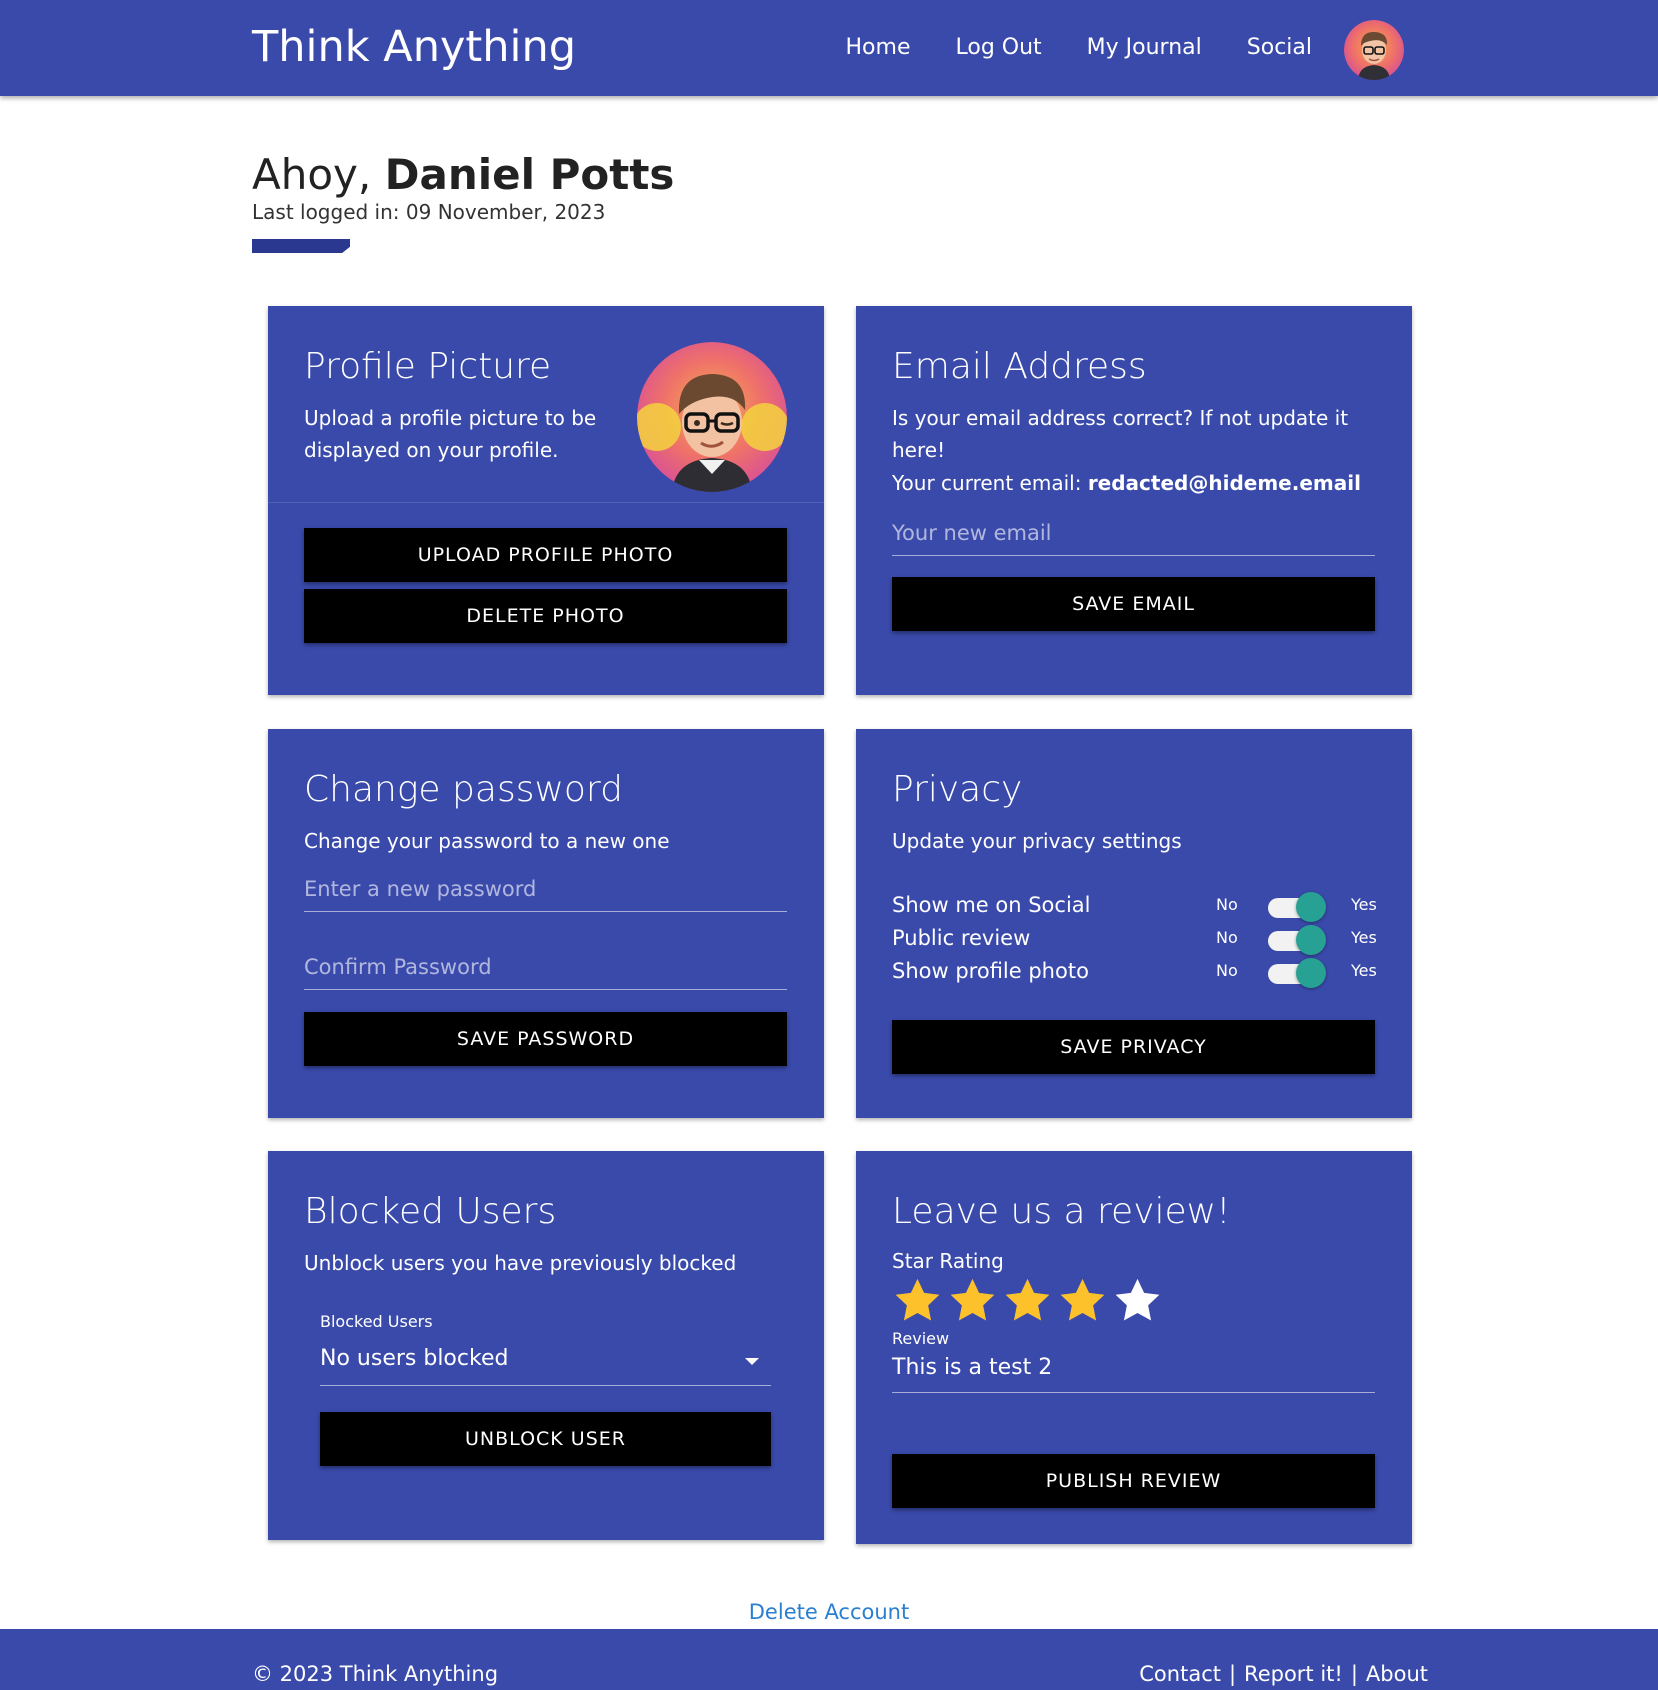 The width and height of the screenshot is (1658, 1690). Describe the element at coordinates (529, 174) in the screenshot. I see `user-name: Daniel Potts` at that location.